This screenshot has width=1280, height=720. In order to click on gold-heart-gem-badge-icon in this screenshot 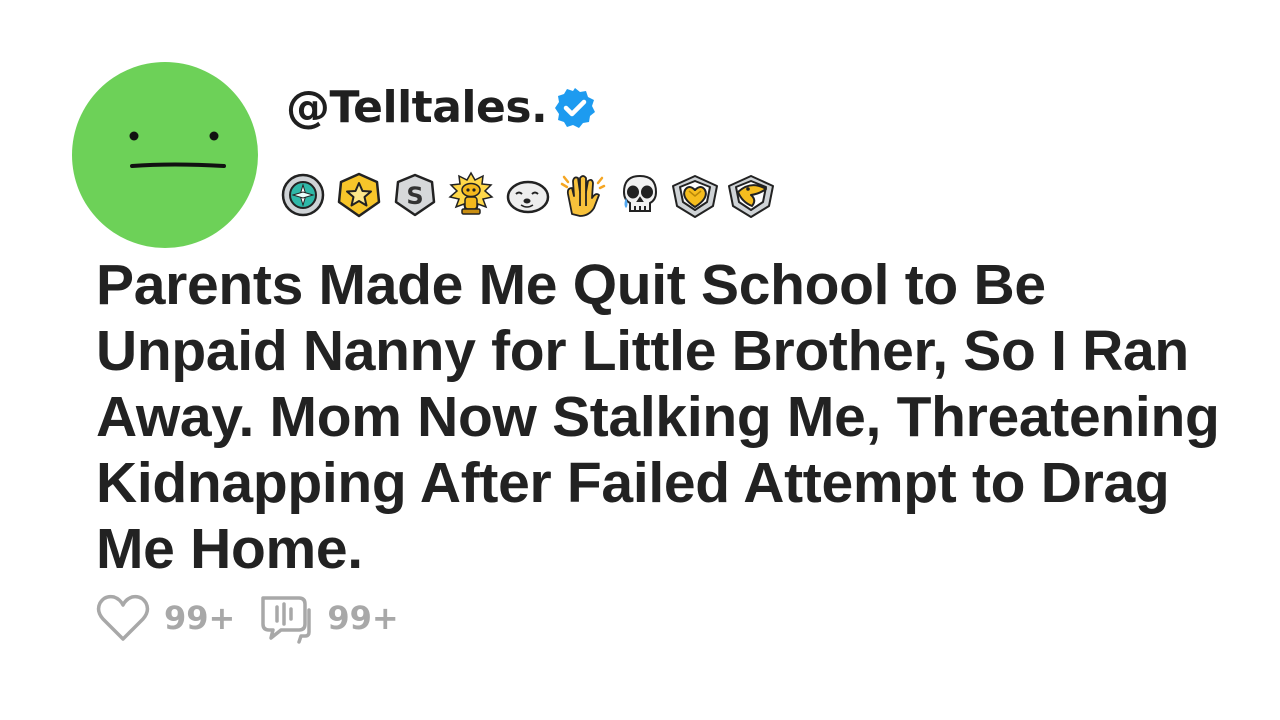, I will do `click(695, 196)`.